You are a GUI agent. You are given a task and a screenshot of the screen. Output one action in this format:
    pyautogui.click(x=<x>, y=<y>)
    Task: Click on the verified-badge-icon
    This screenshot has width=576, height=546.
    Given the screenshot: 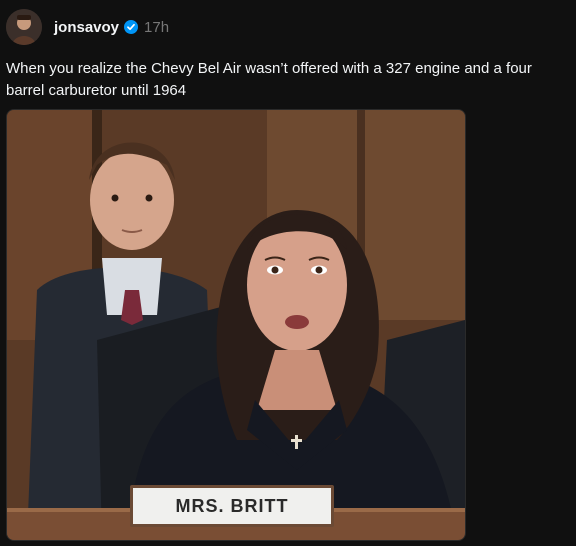 What is the action you would take?
    pyautogui.click(x=131, y=27)
    